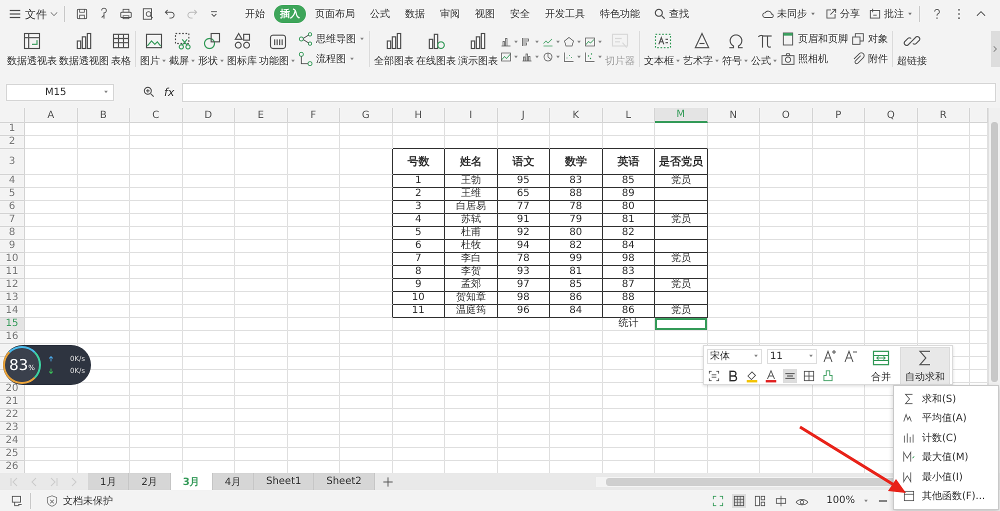 Image resolution: width=1000 pixels, height=511 pixels. Describe the element at coordinates (12, 298) in the screenshot. I see `row-header: 13` at that location.